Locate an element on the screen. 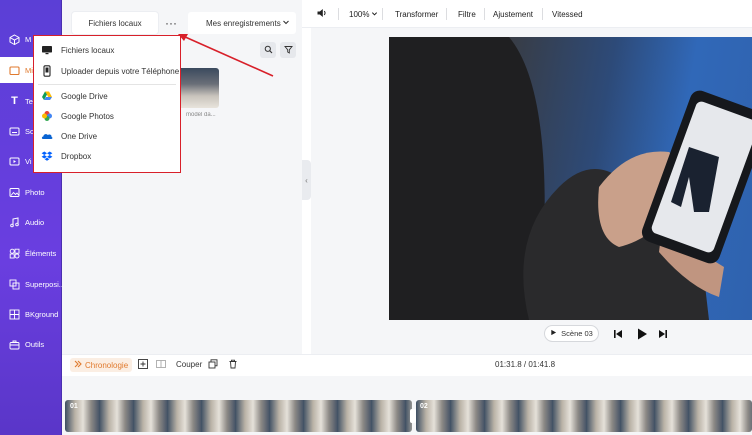 This screenshot has width=752, height=435. sidebar-item-elements: Éléments is located at coordinates (31, 253).